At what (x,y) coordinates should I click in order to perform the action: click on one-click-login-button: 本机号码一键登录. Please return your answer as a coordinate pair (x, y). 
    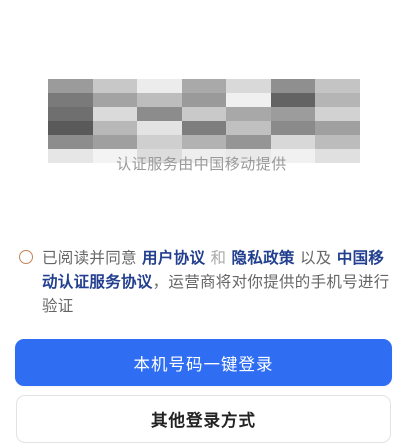
    Looking at the image, I should click on (203, 362).